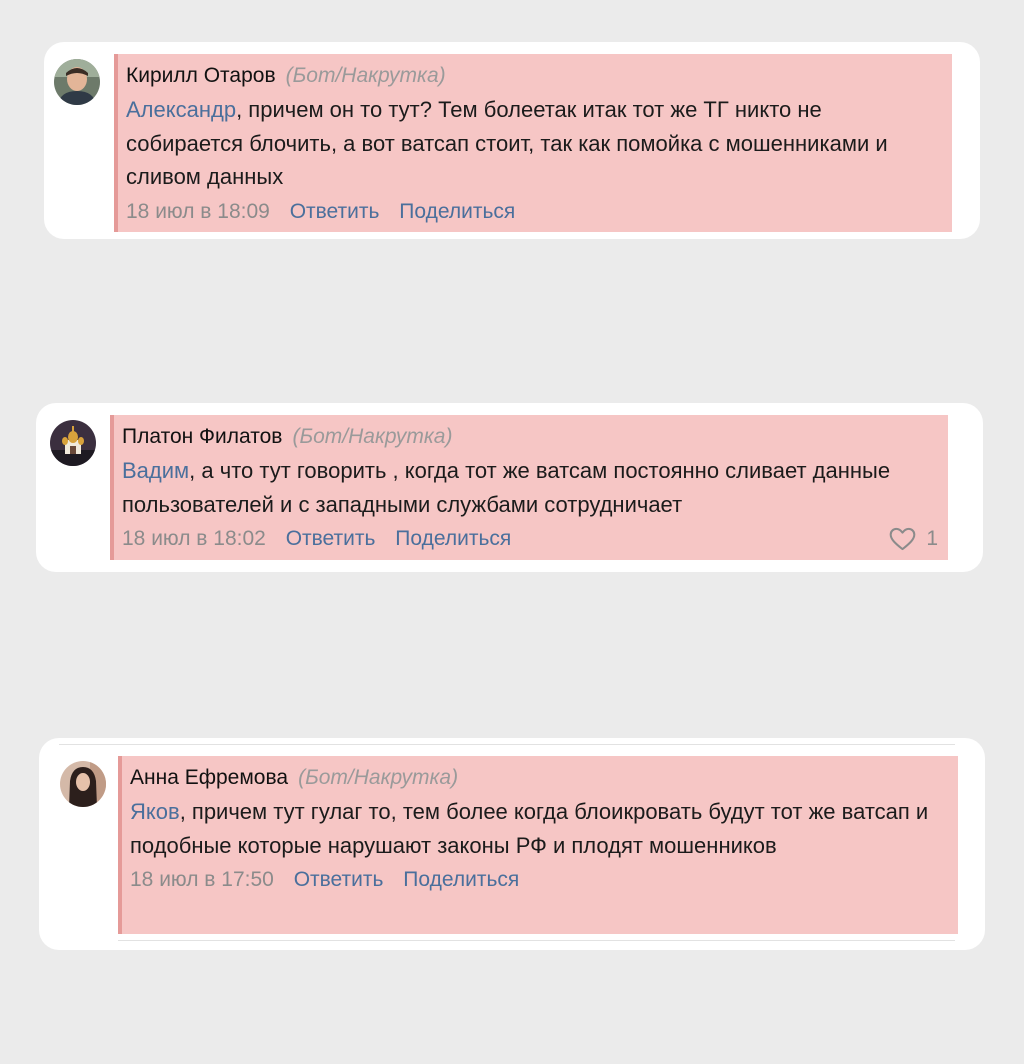 This screenshot has height=1064, width=1024. What do you see at coordinates (202, 436) in the screenshot?
I see `author-name: Платон Филатов` at bounding box center [202, 436].